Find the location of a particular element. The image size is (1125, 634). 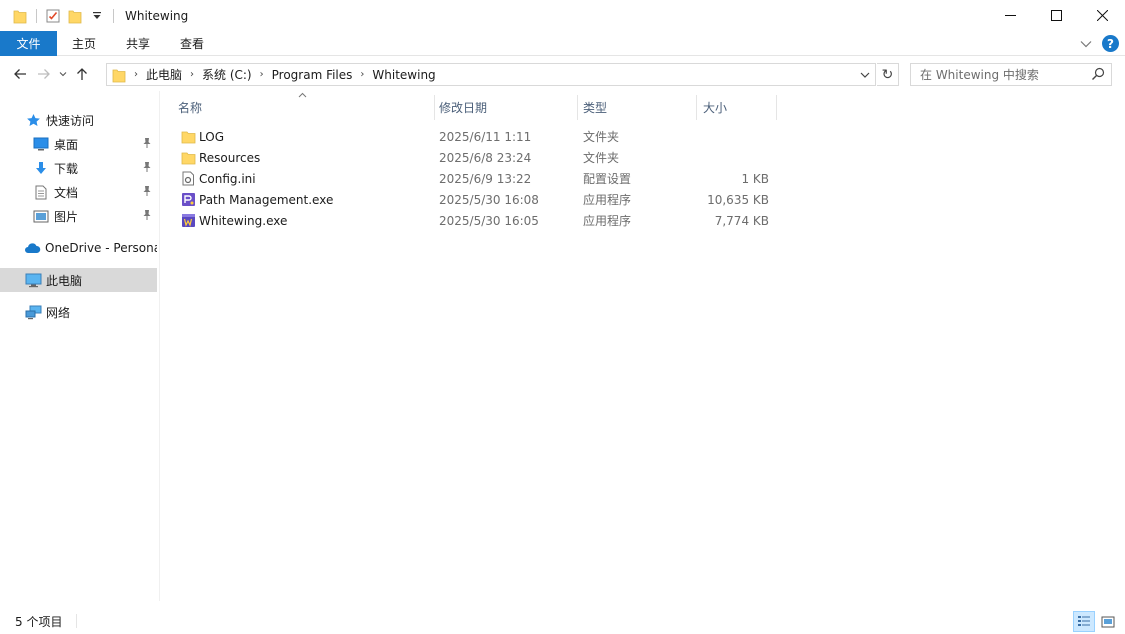

sidebar-item-label: 图片 is located at coordinates (66, 216).